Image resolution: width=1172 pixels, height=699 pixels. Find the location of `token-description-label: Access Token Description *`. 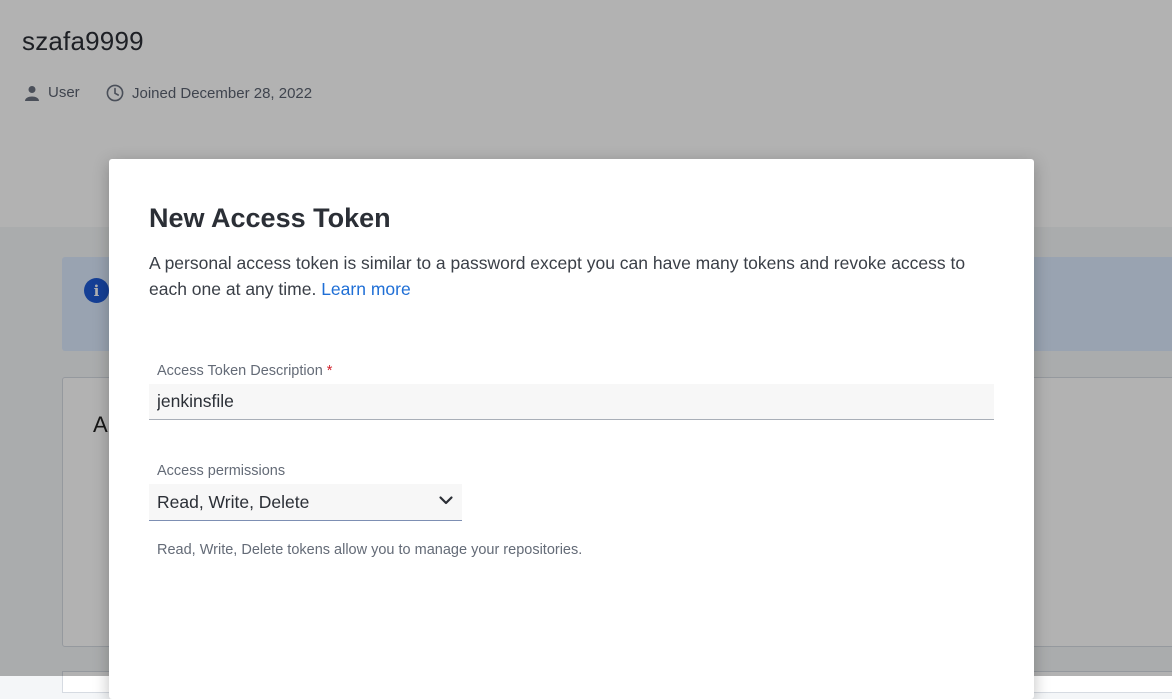

token-description-label: Access Token Description * is located at coordinates (244, 371).